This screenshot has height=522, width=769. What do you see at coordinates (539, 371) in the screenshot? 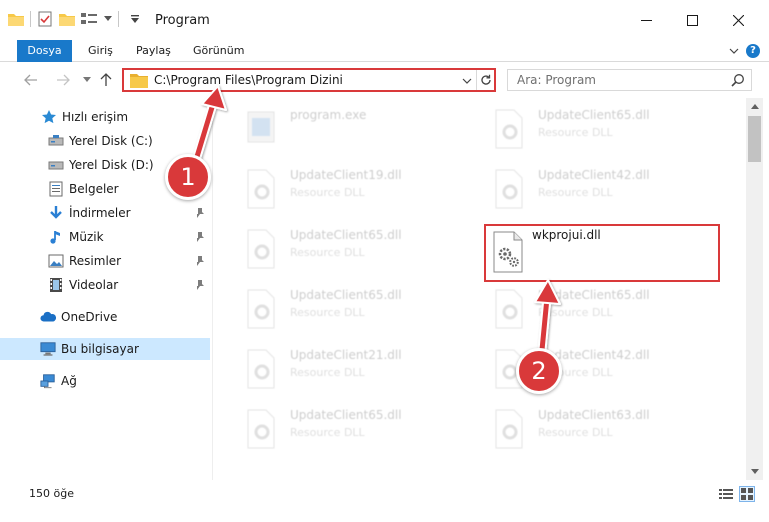
I see `step-badge-2: 2` at bounding box center [539, 371].